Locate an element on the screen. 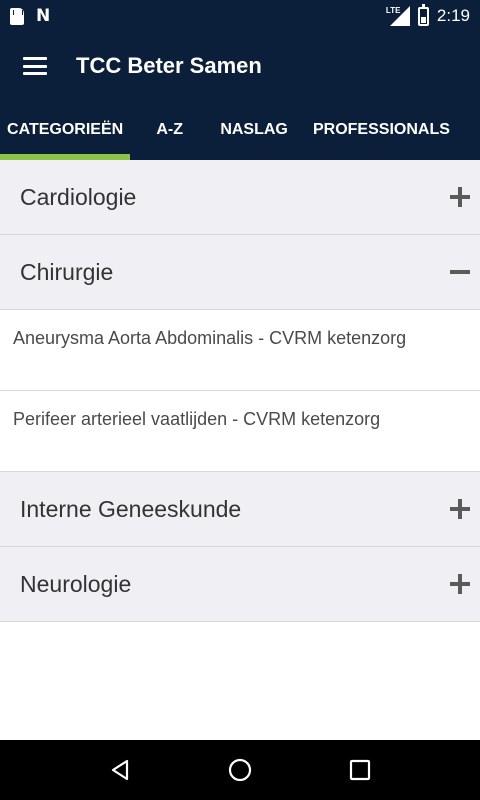  system-nav-bar is located at coordinates (240, 770).